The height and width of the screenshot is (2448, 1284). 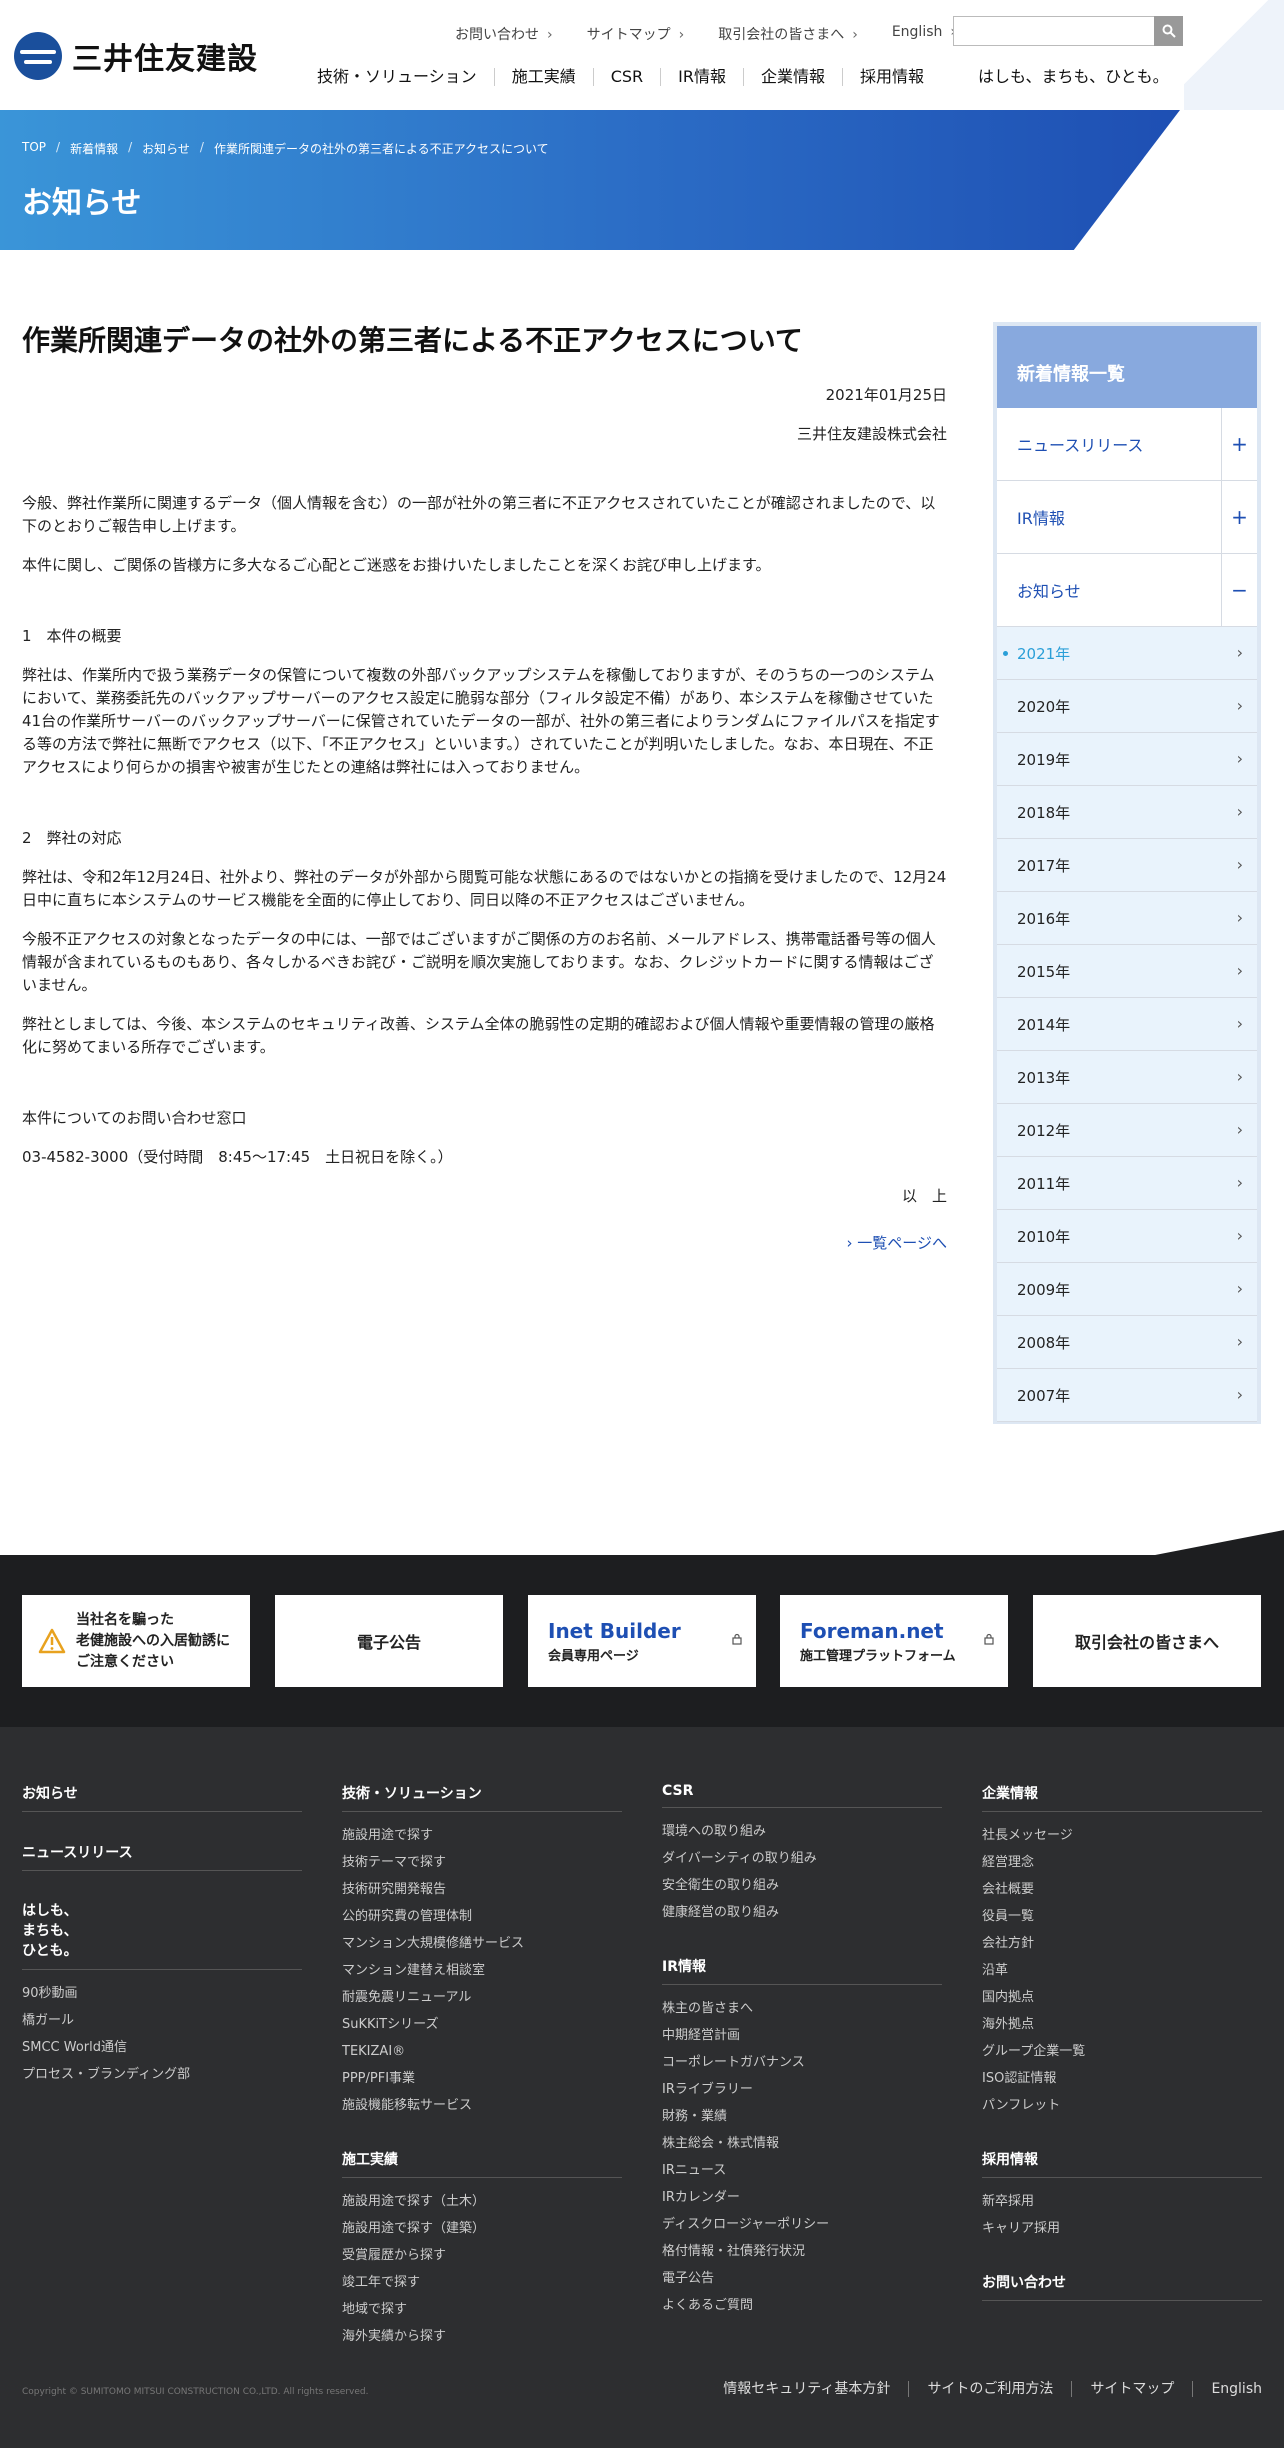 I want to click on partners-banner: 取引会社の皆さまへ, so click(x=1147, y=1641).